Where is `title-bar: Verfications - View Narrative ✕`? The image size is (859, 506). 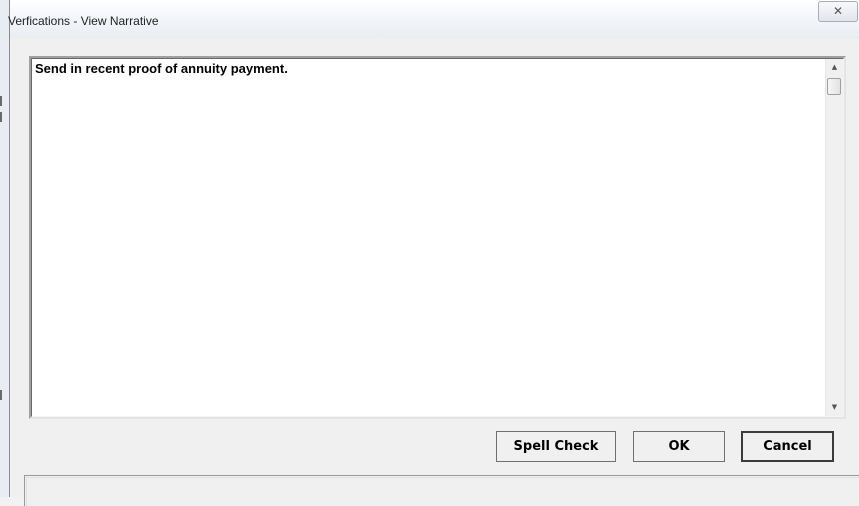
title-bar: Verfications - View Narrative ✕ is located at coordinates (433, 19).